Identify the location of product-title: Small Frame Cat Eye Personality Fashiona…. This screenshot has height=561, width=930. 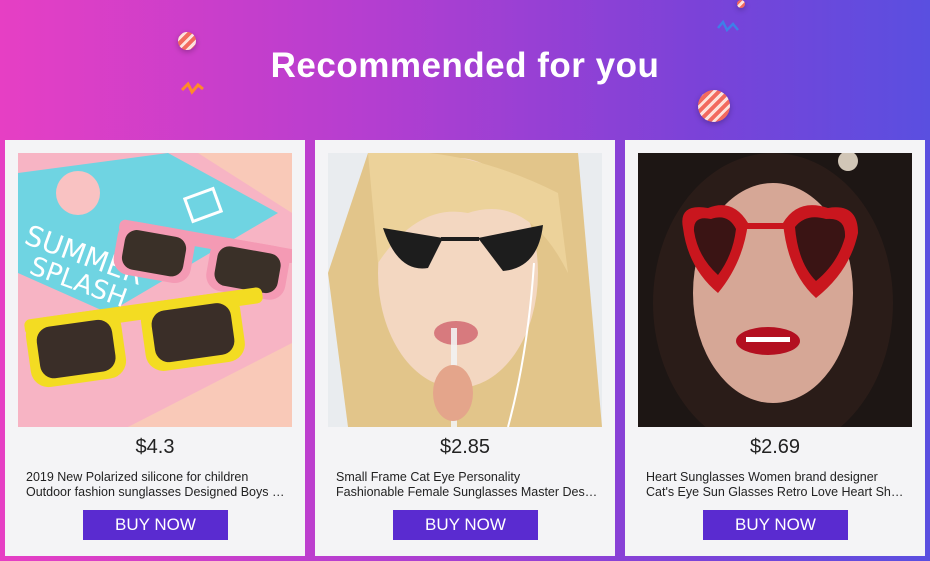
(467, 485).